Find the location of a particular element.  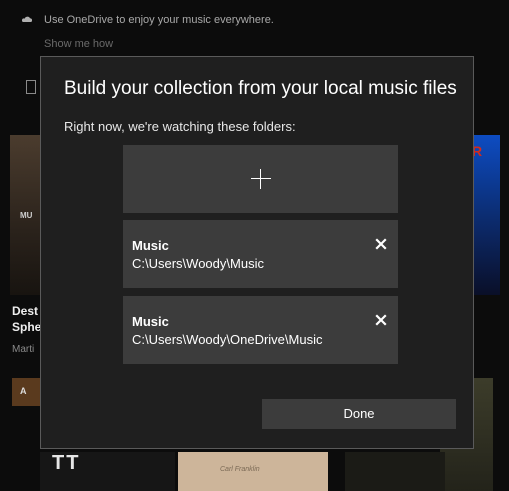

cloud-icon is located at coordinates (27, 19).